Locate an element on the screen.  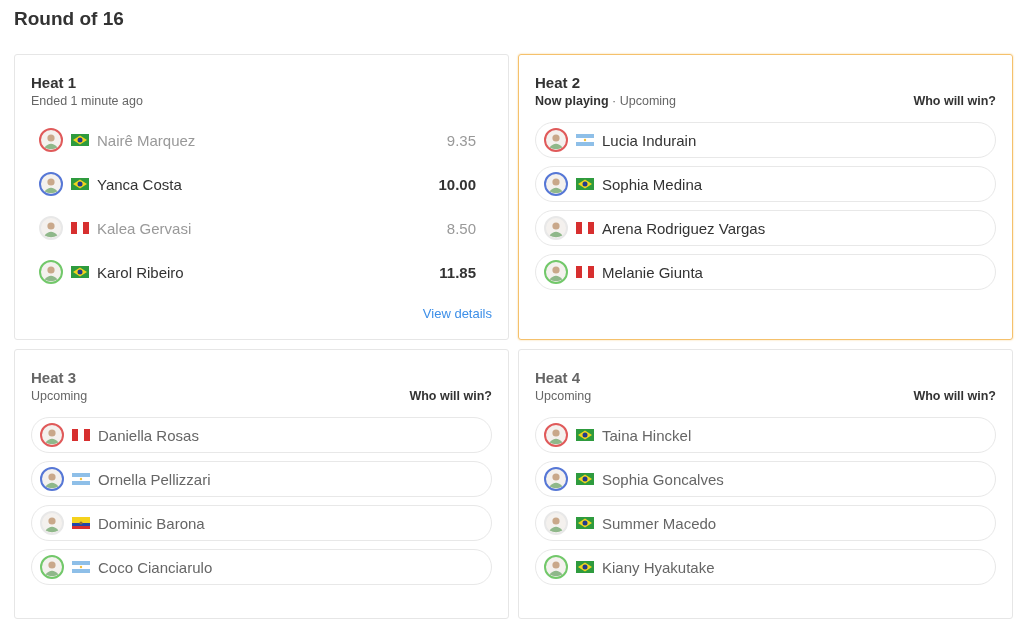
competitor-name: Karol Ribeiro is located at coordinates (141, 272).